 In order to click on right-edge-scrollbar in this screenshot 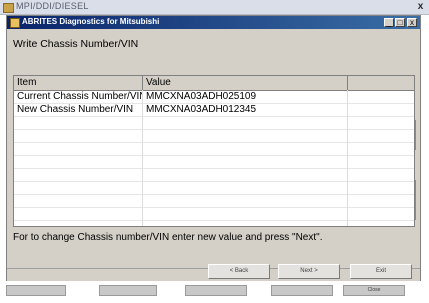, I will do `click(417, 166)`.